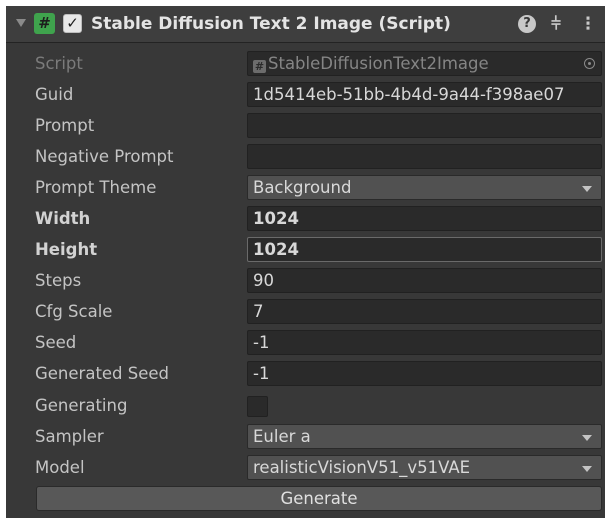 The width and height of the screenshot is (605, 518). Describe the element at coordinates (54, 94) in the screenshot. I see `guid-label: Guid` at that location.